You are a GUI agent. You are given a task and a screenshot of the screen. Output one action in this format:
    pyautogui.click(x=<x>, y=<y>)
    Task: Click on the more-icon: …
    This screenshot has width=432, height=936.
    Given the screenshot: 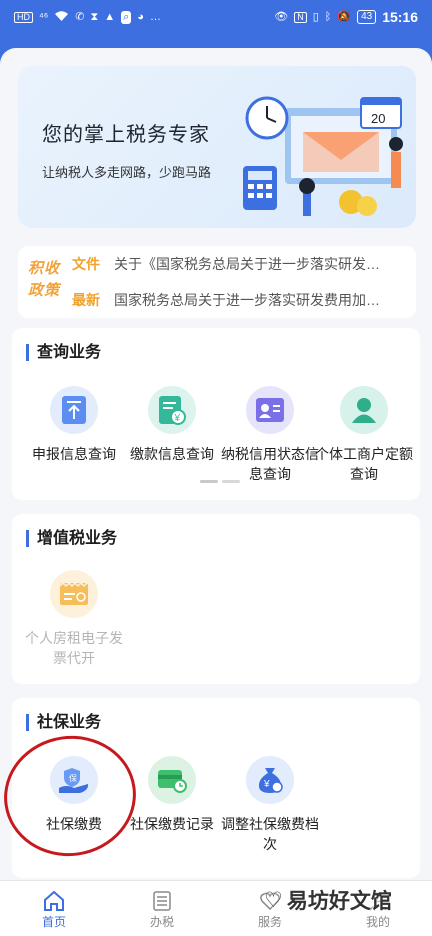 What is the action you would take?
    pyautogui.click(x=155, y=16)
    